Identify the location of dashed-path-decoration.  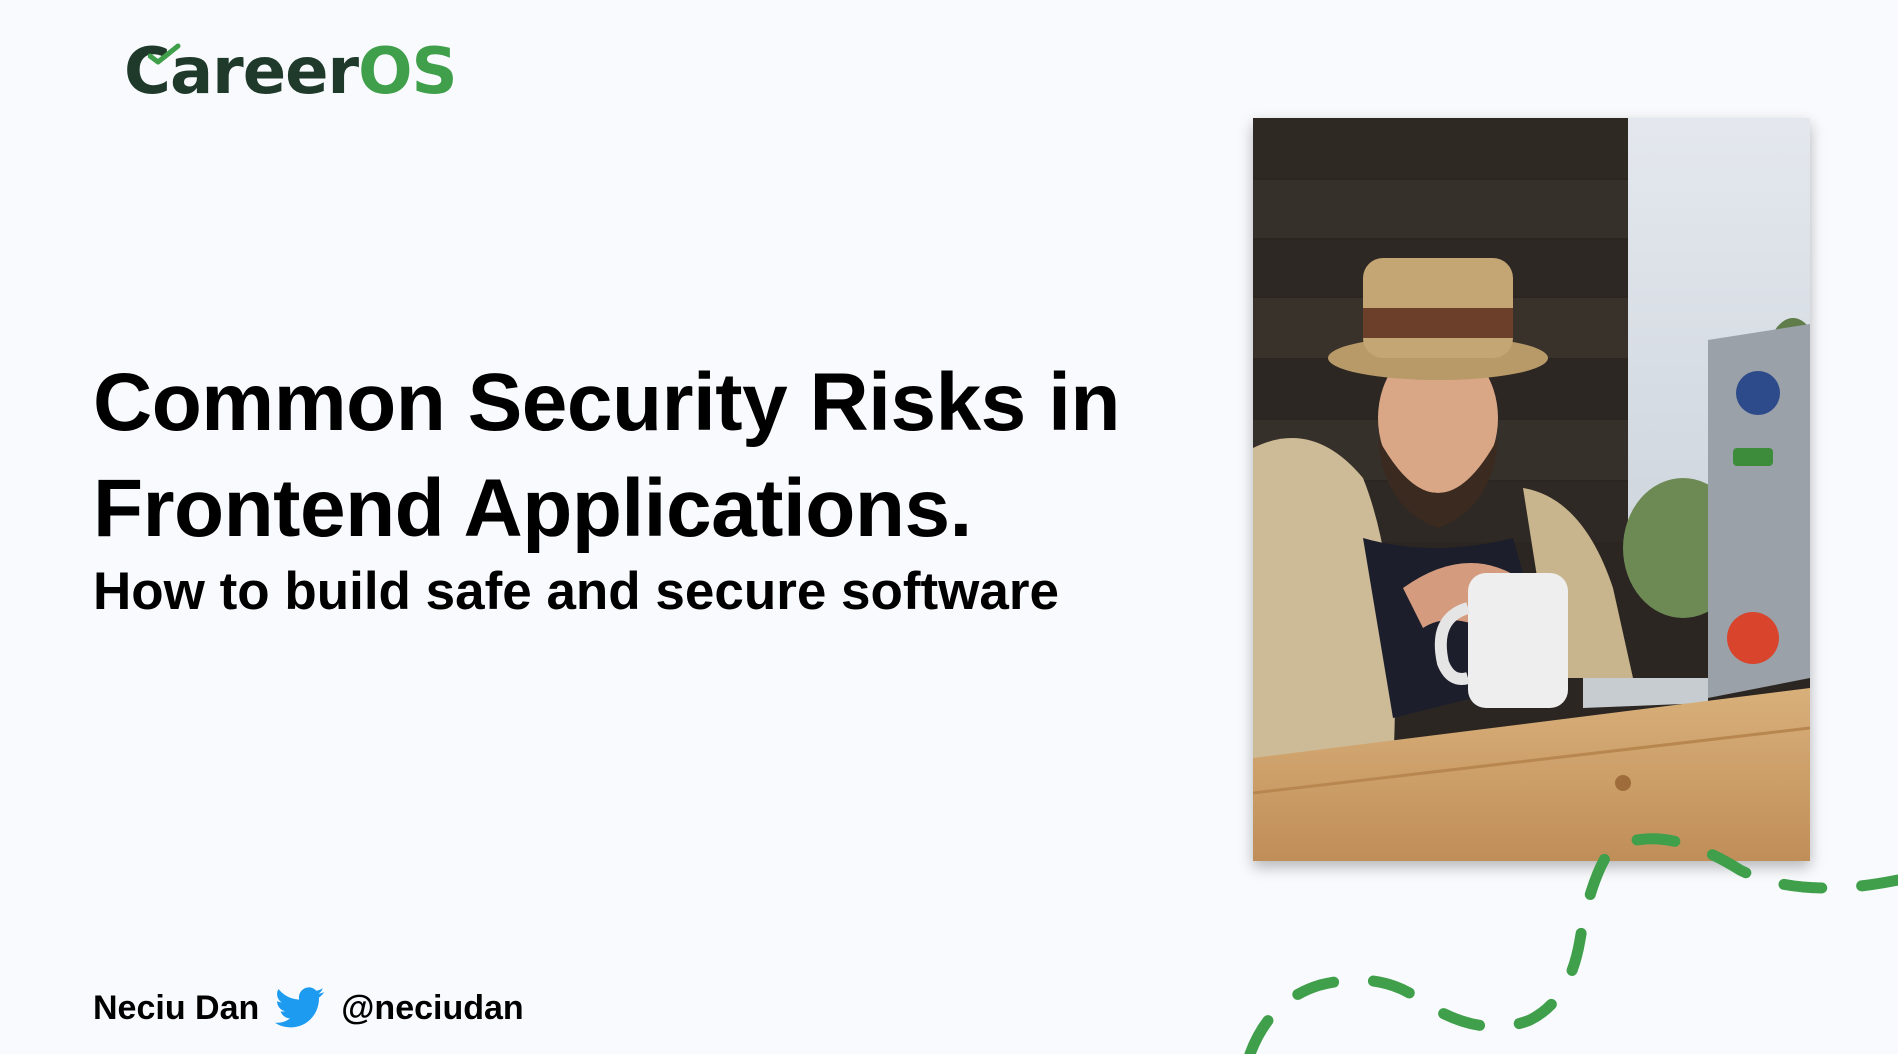
(1571, 943).